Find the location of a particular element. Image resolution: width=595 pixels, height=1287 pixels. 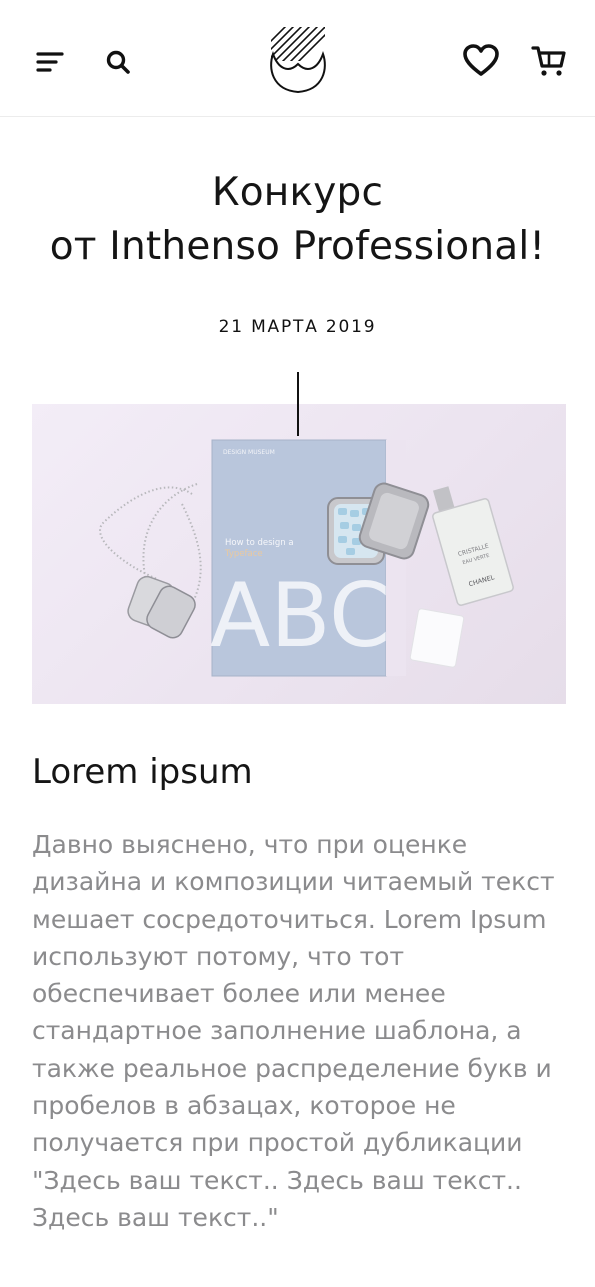

heart-icon is located at coordinates (481, 61).